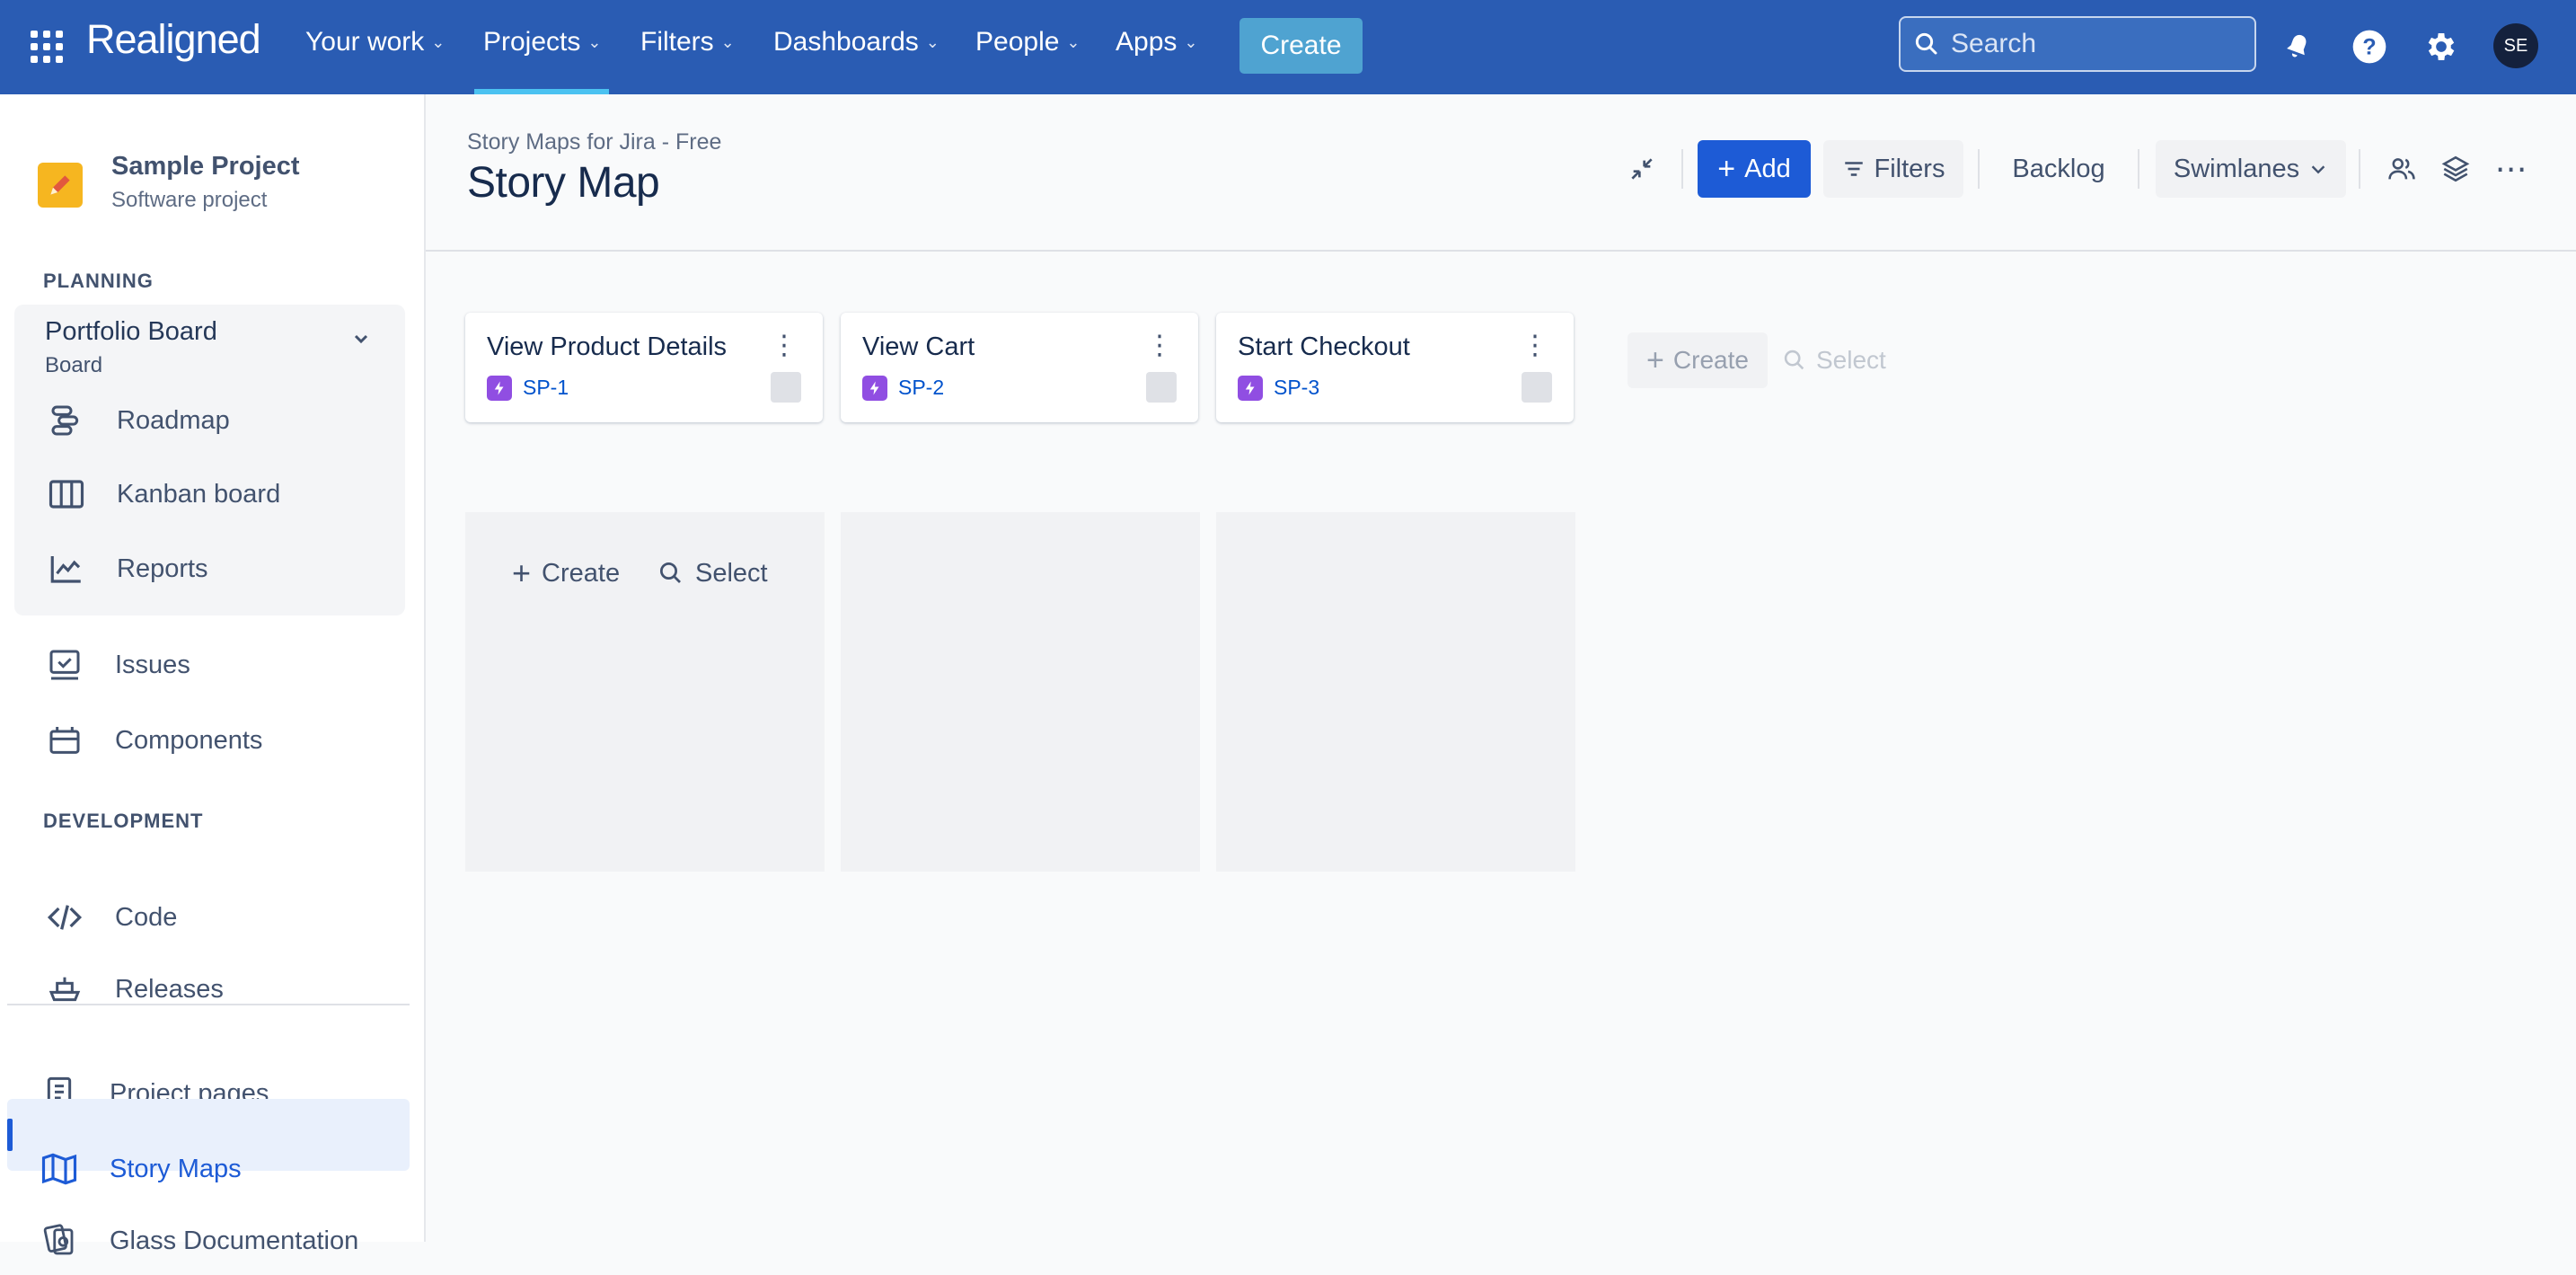  What do you see at coordinates (2515, 45) in the screenshot?
I see `user-avatar: SE` at bounding box center [2515, 45].